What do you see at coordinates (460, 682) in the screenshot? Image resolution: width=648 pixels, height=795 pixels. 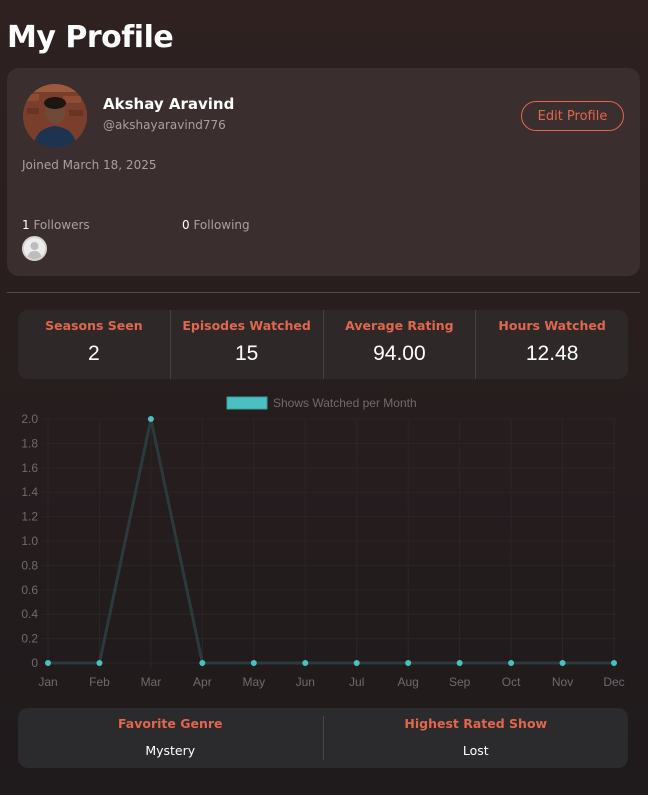 I see `x-tick-label: Sep` at bounding box center [460, 682].